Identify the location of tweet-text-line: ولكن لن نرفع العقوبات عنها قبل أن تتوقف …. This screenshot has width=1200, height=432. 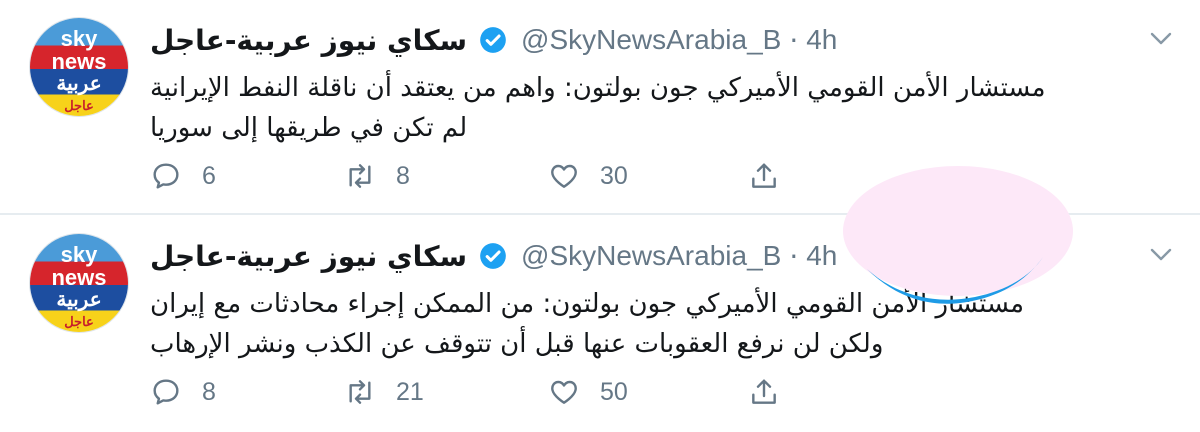
(517, 344).